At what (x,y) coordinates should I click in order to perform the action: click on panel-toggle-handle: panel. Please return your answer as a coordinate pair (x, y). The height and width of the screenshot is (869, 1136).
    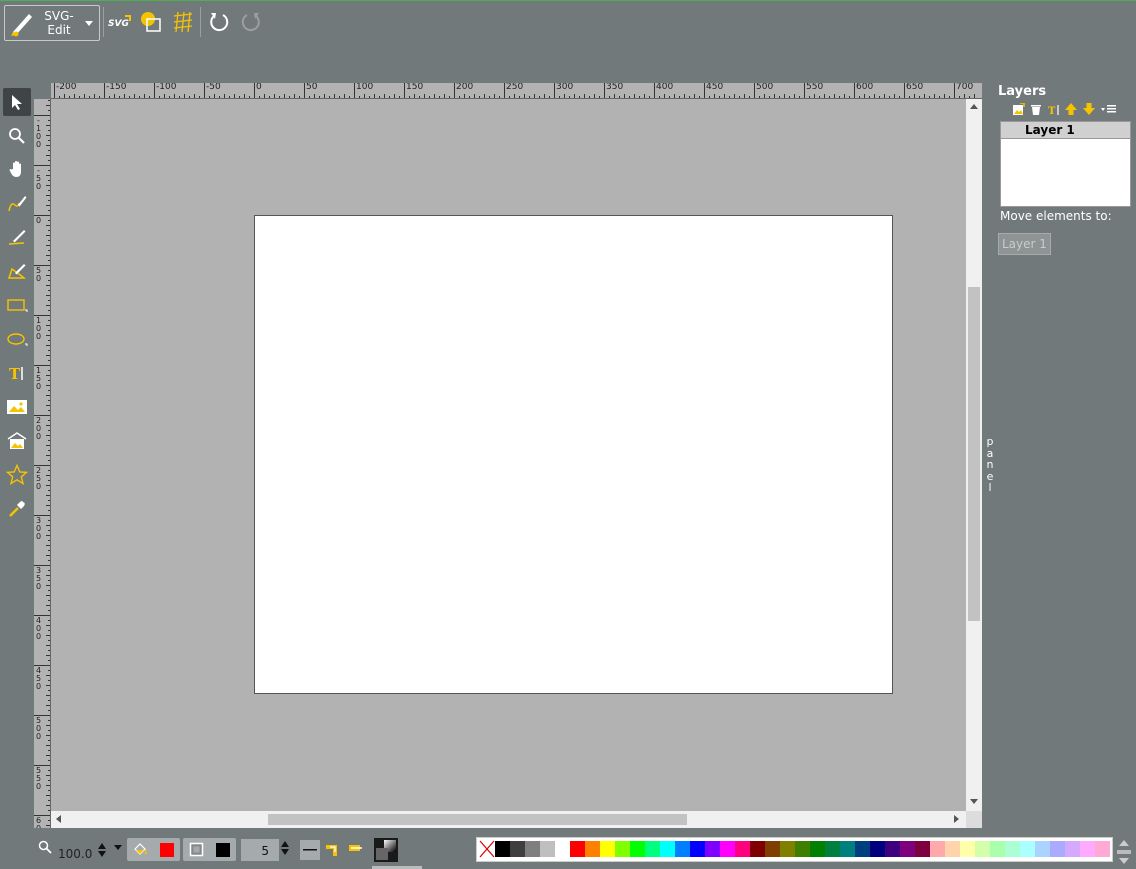
    Looking at the image, I should click on (990, 465).